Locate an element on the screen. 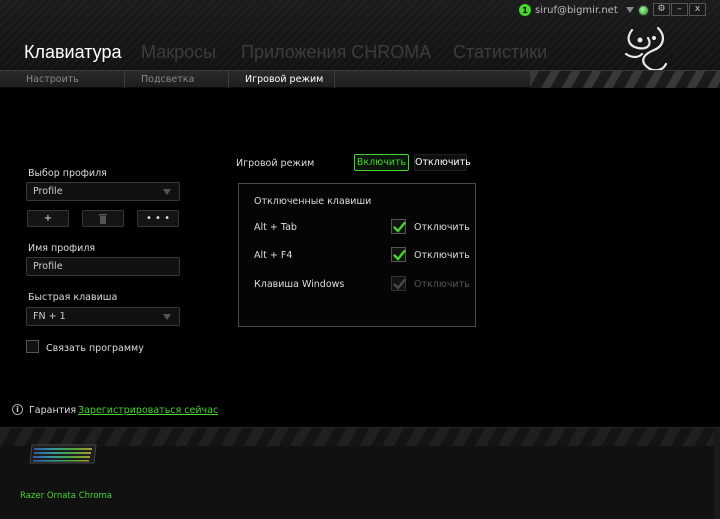  account-dropdown-icon is located at coordinates (629, 10).